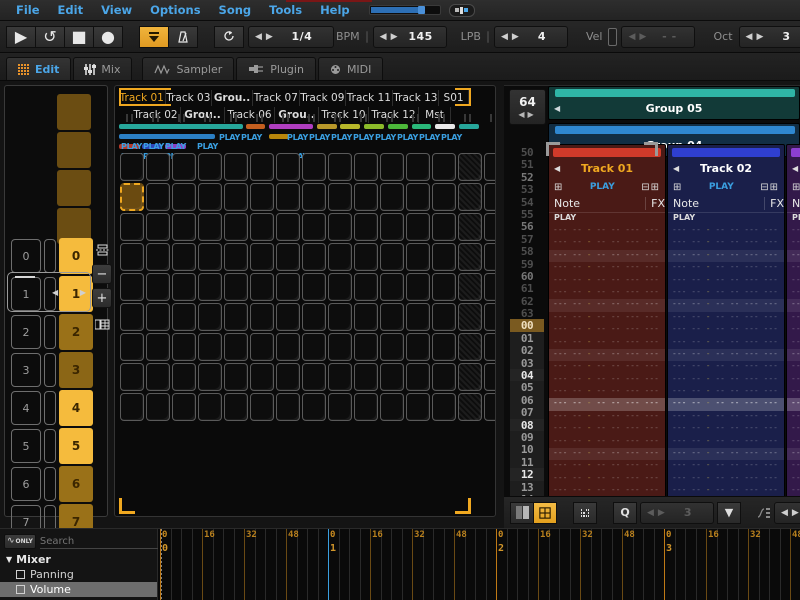  Describe the element at coordinates (717, 203) in the screenshot. I see `note-column-header: Note` at that location.